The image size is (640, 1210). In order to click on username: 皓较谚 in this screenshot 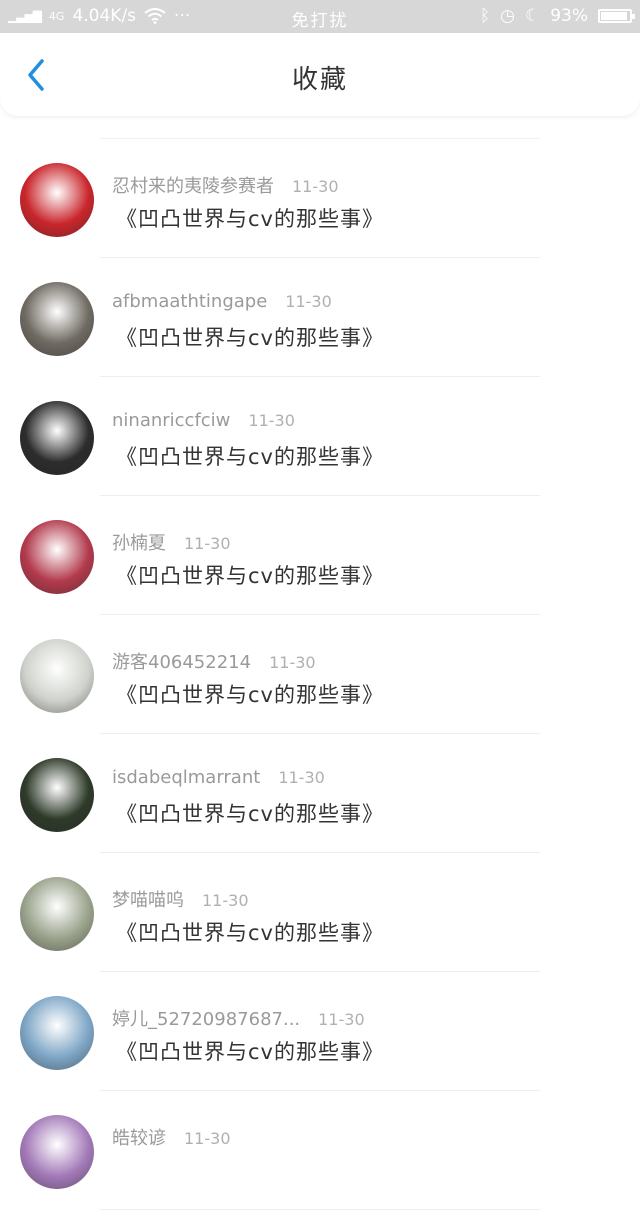, I will do `click(139, 1138)`.